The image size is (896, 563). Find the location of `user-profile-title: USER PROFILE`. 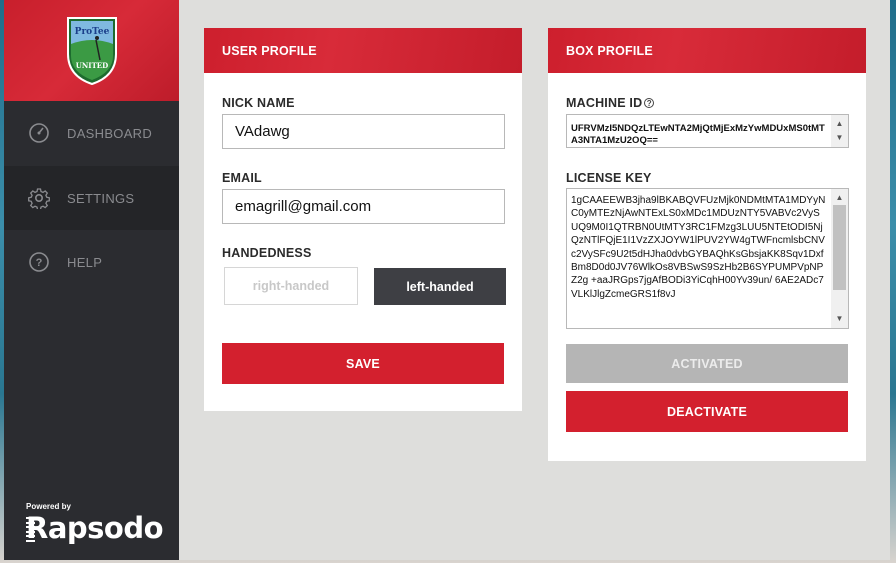

user-profile-title: USER PROFILE is located at coordinates (363, 50).